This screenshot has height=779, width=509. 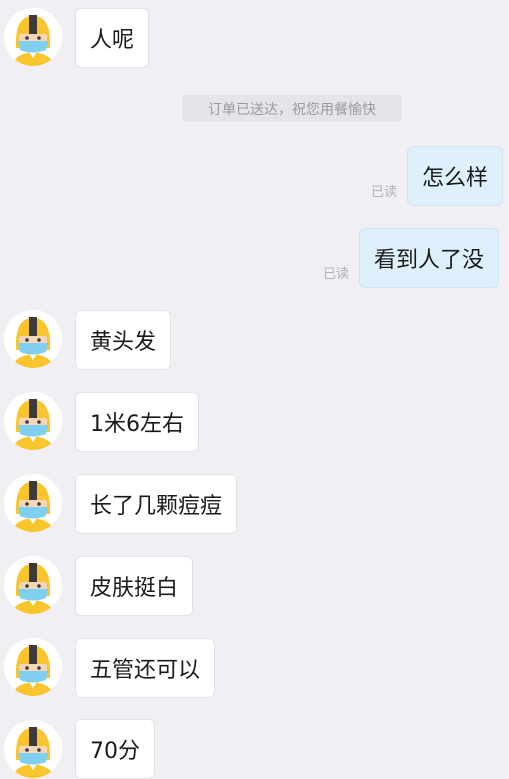 I want to click on message-bubble: 人呢, so click(x=112, y=38).